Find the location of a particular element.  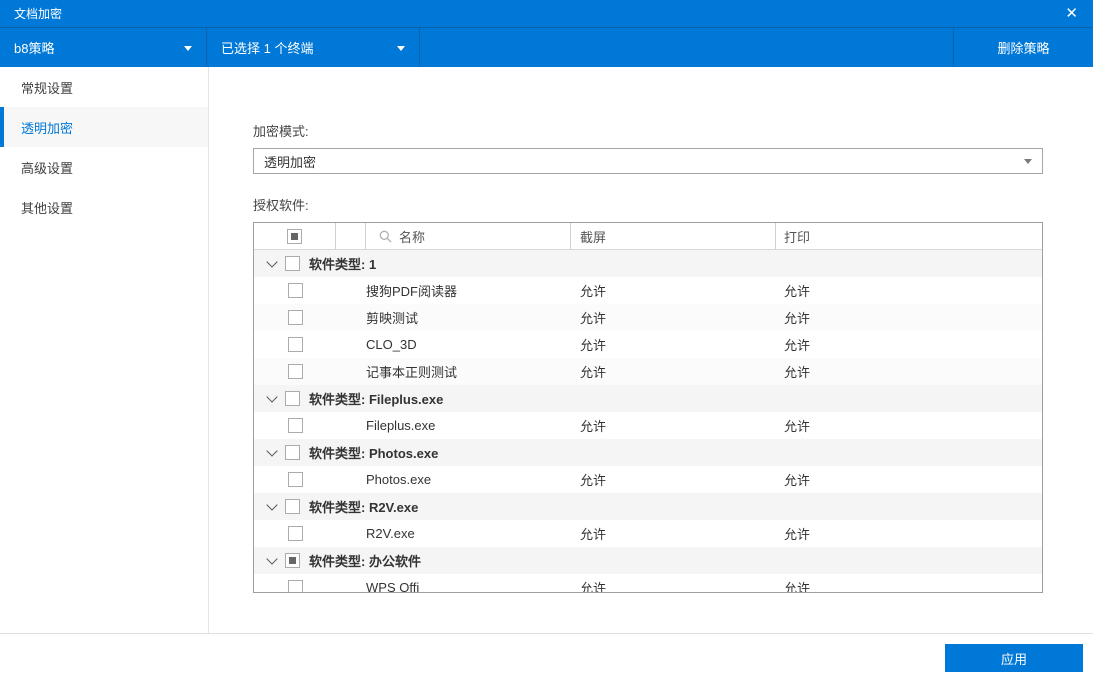

software-name: 剪映测试 is located at coordinates (392, 318).